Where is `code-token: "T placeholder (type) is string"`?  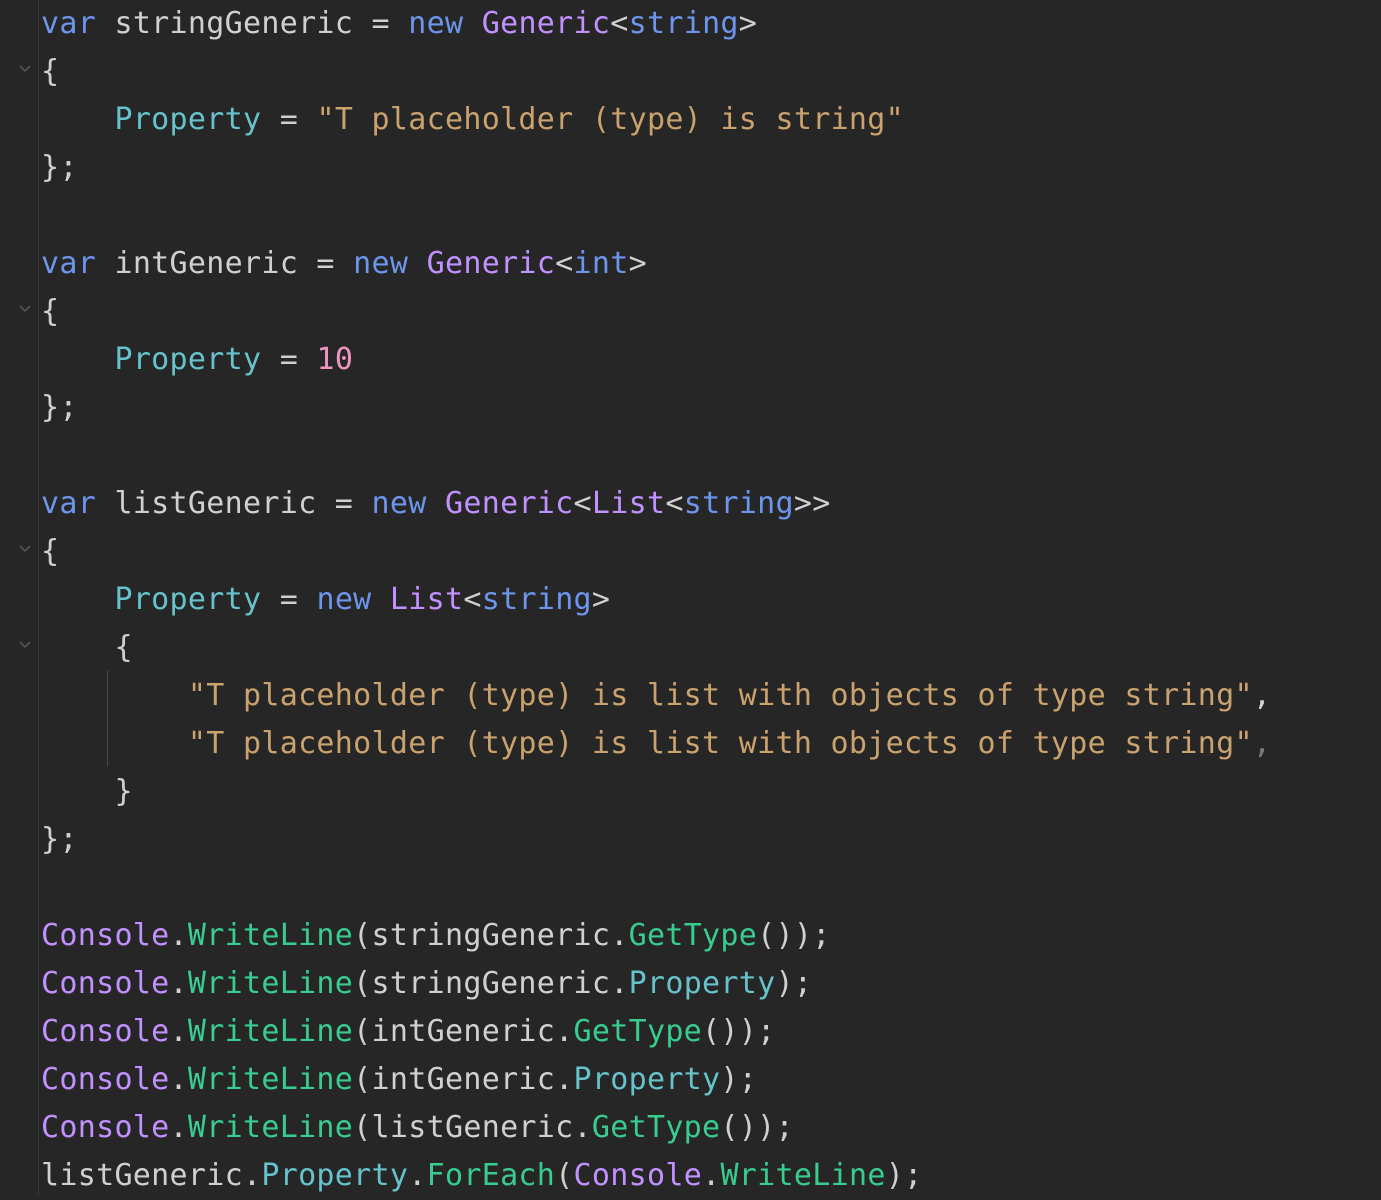 code-token: "T placeholder (type) is string" is located at coordinates (610, 119).